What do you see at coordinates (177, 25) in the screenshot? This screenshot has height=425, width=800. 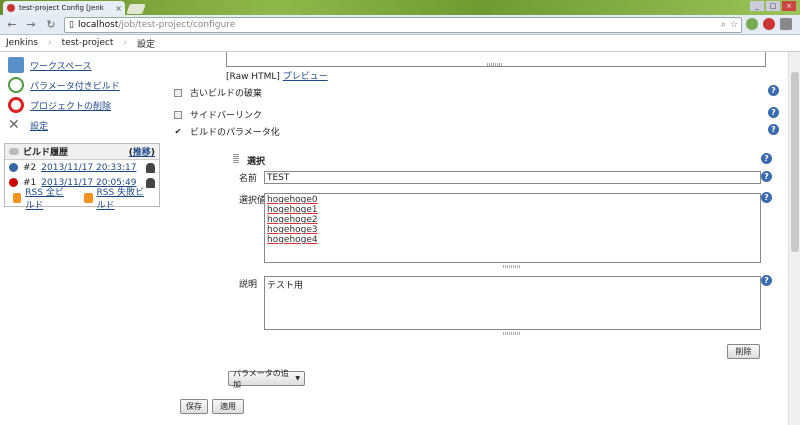 I see `url-path: /job/test-project/configure` at bounding box center [177, 25].